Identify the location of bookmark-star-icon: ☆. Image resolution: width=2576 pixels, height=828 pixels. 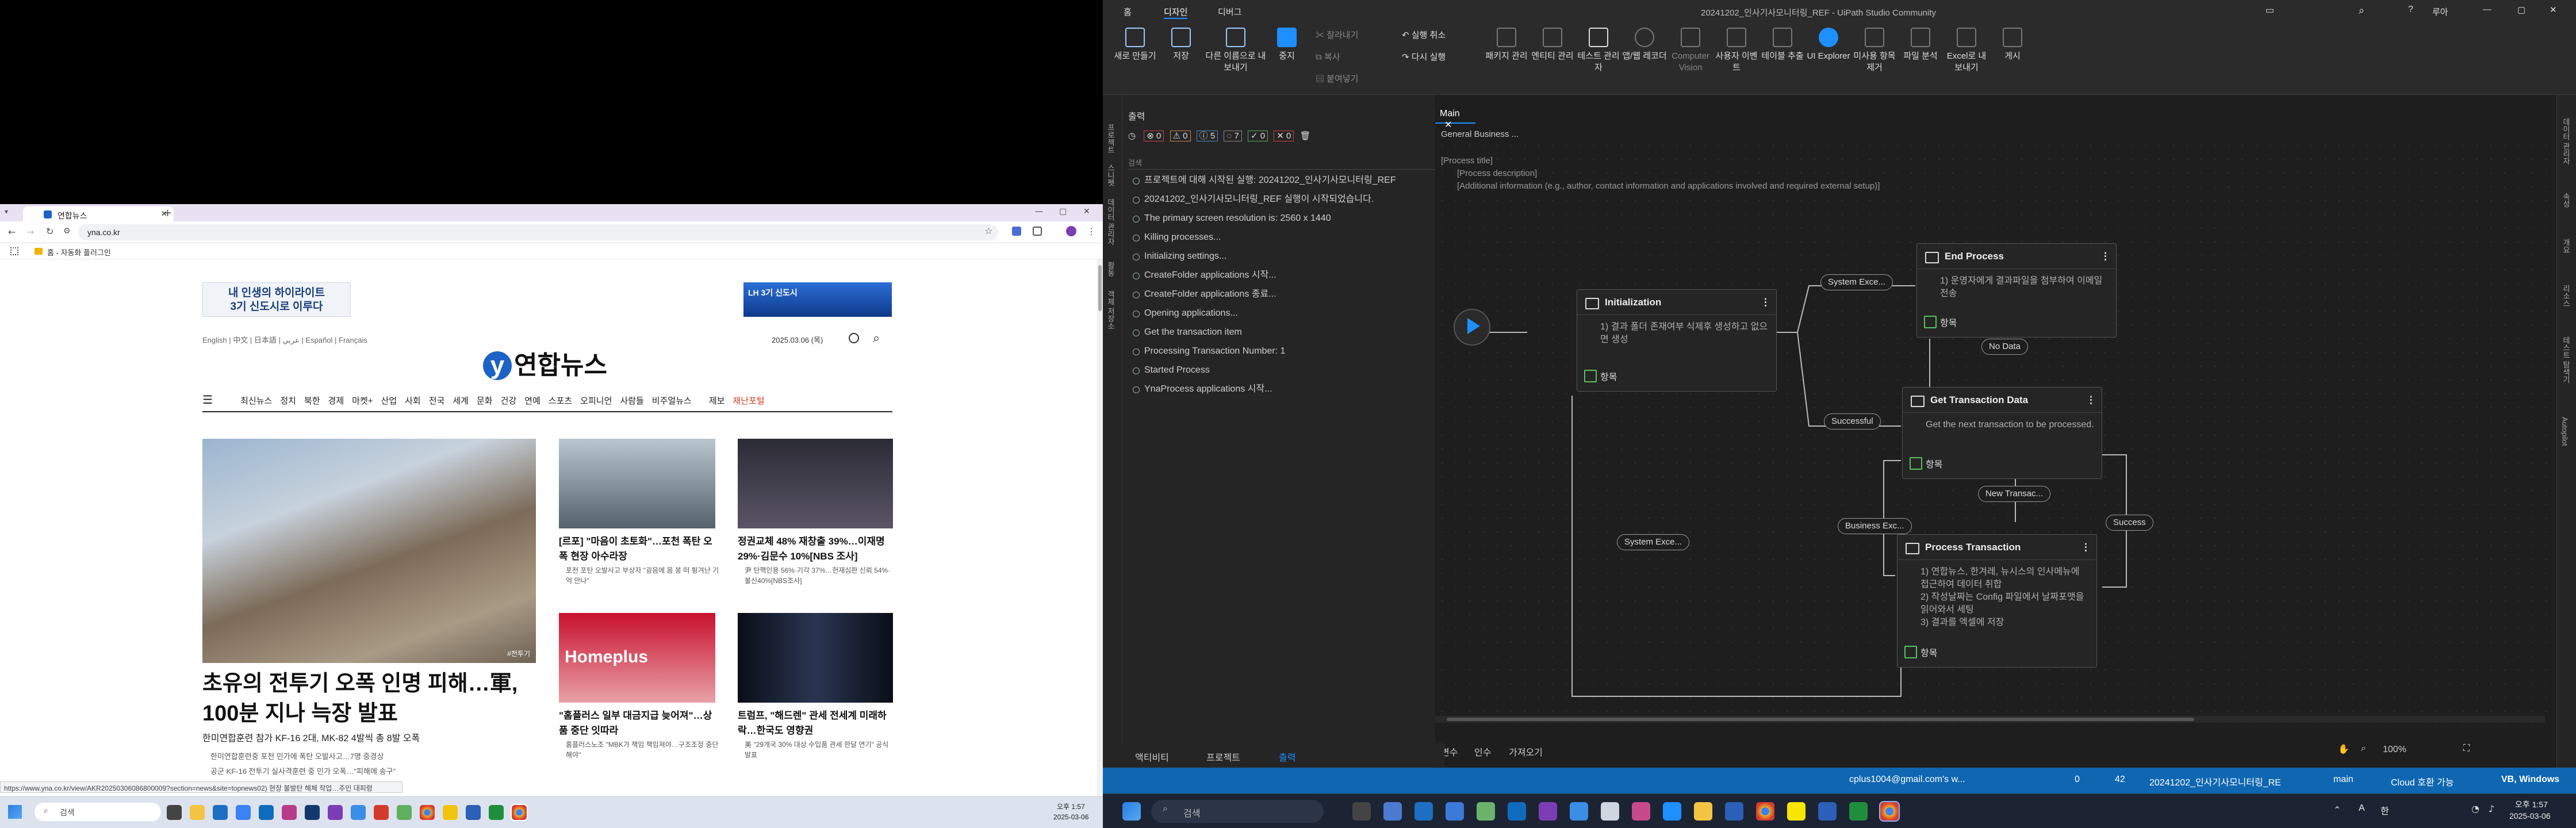
(988, 230).